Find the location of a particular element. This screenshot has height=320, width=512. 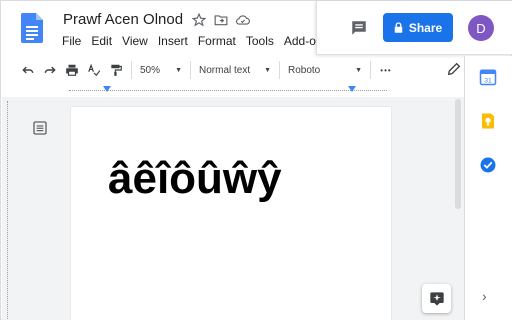

comment-icon is located at coordinates (359, 28).